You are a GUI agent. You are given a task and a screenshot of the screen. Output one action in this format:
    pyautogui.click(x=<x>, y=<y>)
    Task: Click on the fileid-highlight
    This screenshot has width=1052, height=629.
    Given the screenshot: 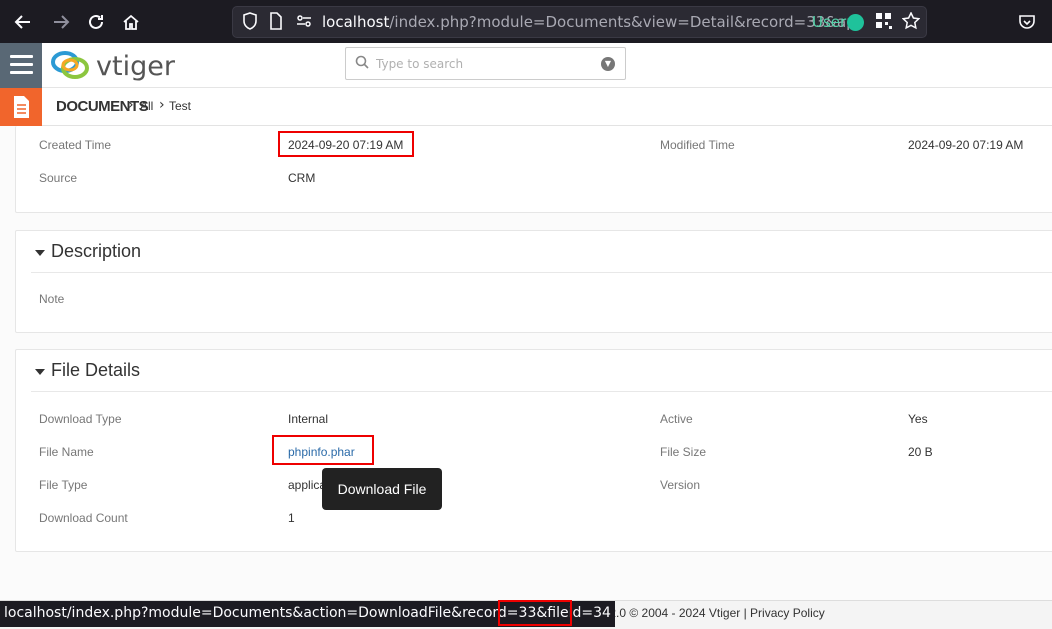 What is the action you would take?
    pyautogui.click(x=535, y=613)
    